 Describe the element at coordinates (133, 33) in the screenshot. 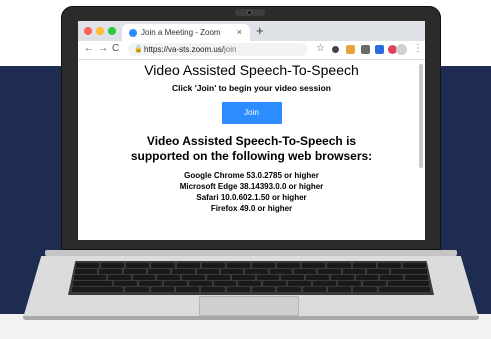

I see `zoom-favicon-icon` at that location.